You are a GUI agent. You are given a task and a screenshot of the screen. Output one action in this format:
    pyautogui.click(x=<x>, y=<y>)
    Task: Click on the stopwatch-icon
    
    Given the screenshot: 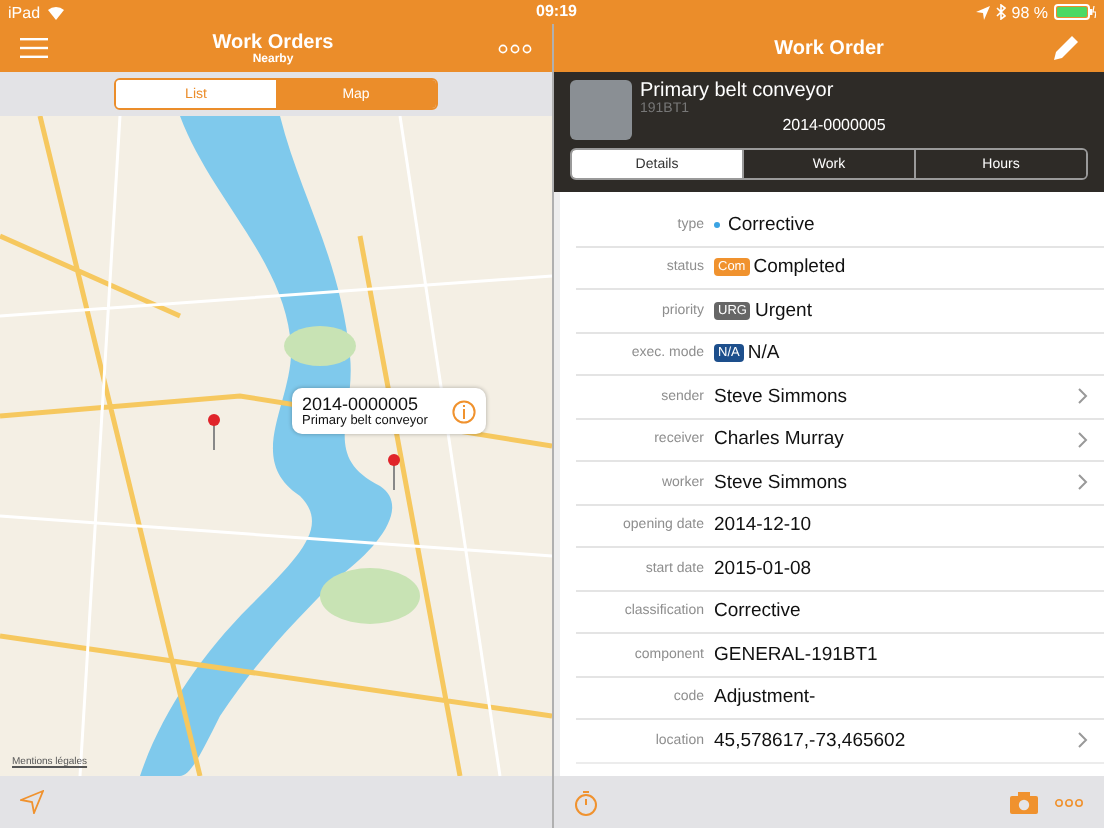 What is the action you would take?
    pyautogui.click(x=586, y=802)
    